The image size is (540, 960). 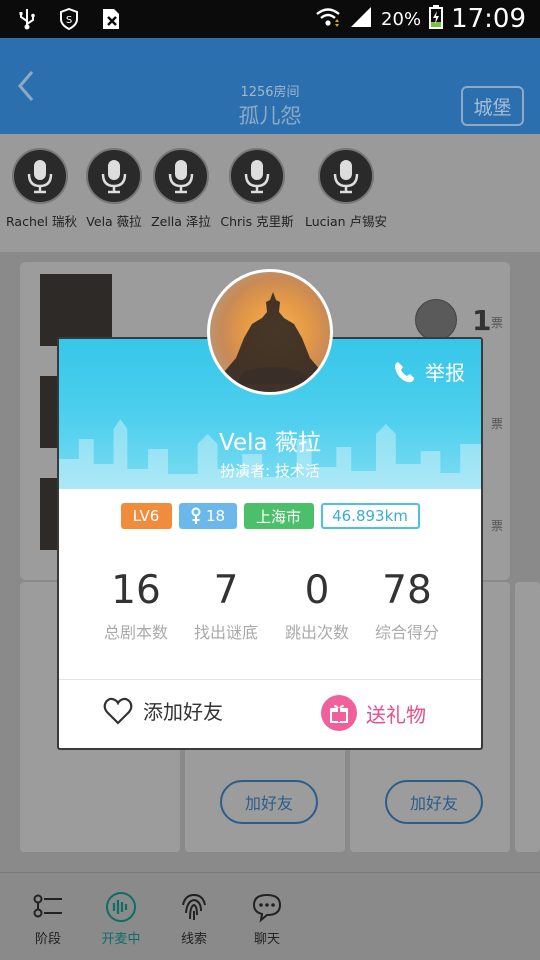 What do you see at coordinates (121, 907) in the screenshot?
I see `mic-wave-icon` at bounding box center [121, 907].